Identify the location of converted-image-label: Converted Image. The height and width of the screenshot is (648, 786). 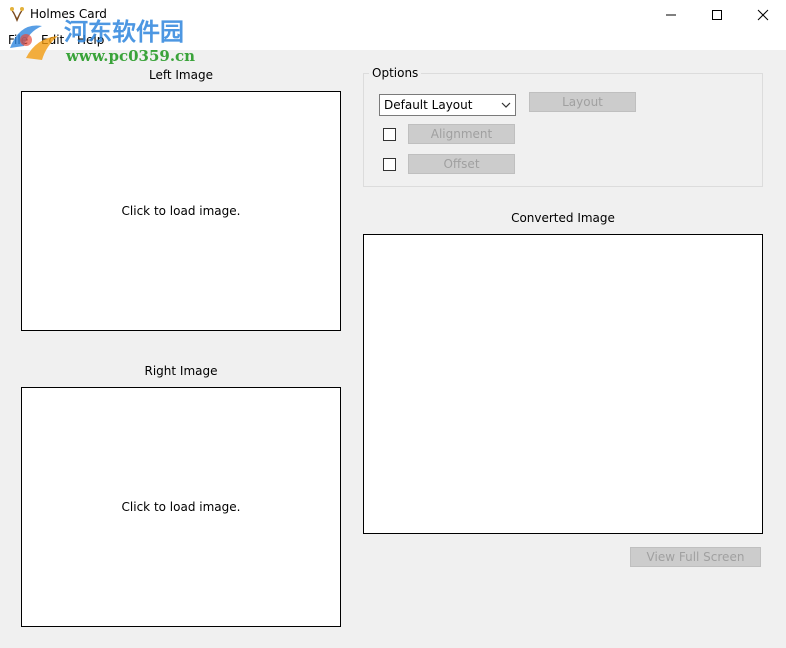
(563, 218).